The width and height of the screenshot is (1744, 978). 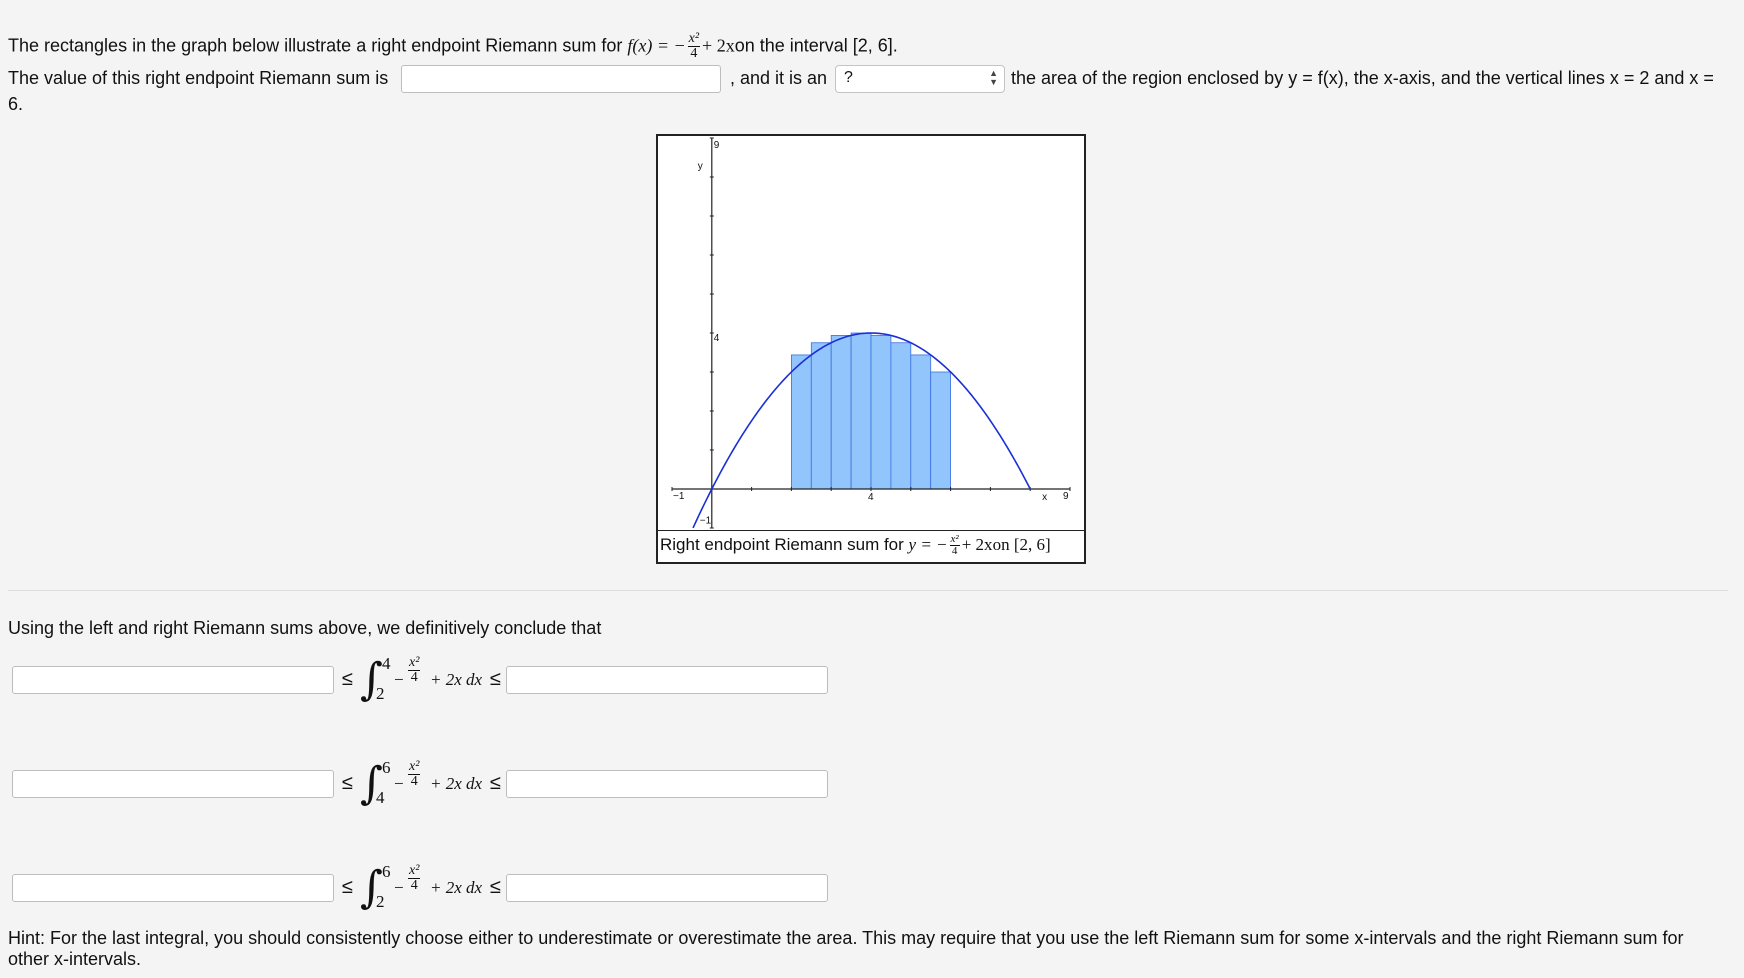 What do you see at coordinates (993, 77) in the screenshot?
I see `select-arrows-icon: ▲ ▼` at bounding box center [993, 77].